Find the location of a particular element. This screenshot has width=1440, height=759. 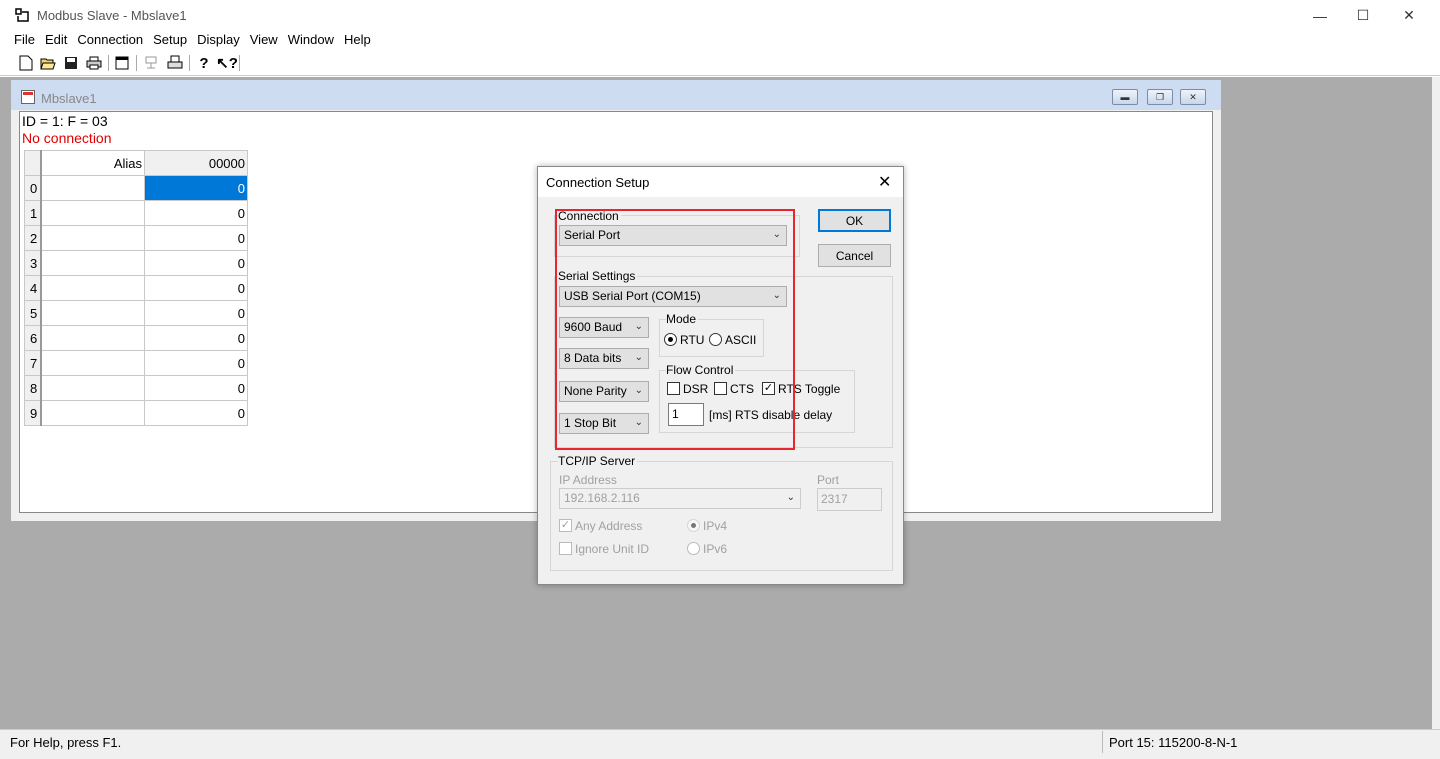

table-row: 70 is located at coordinates (136, 363).